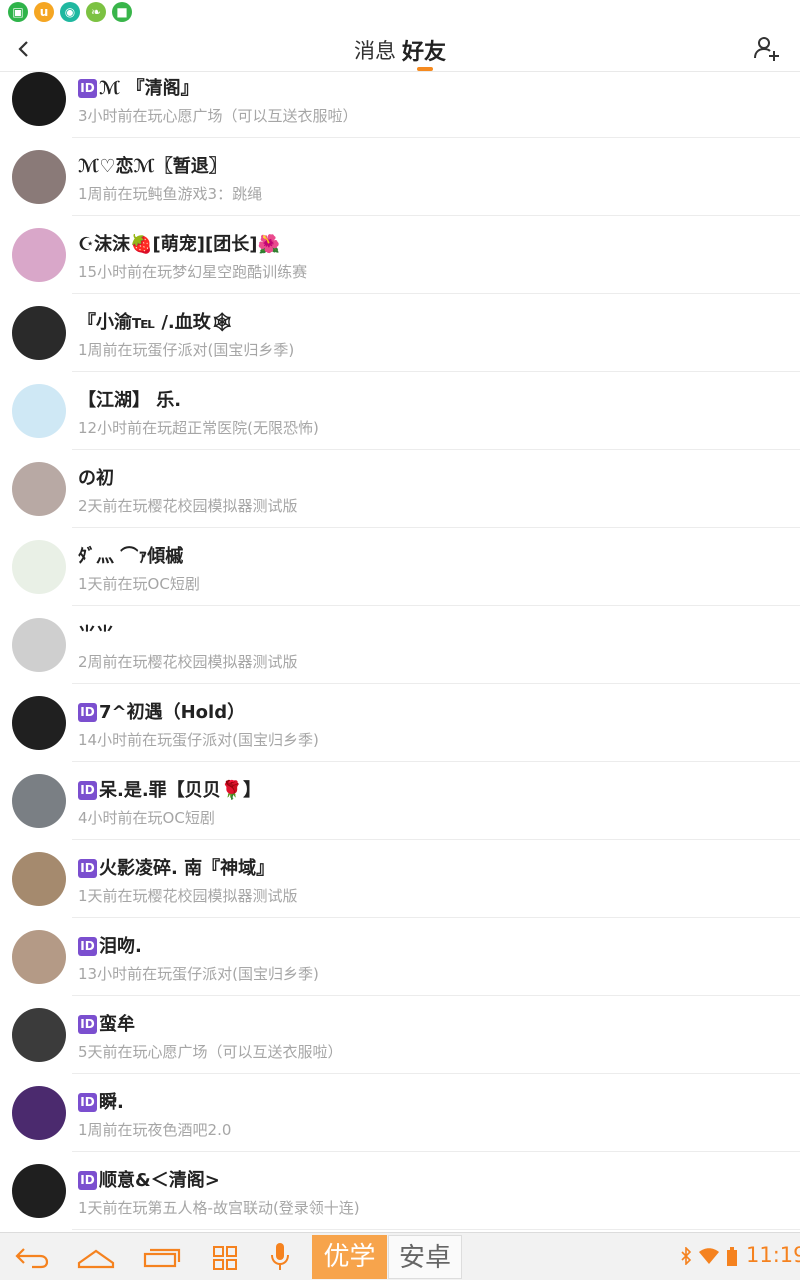  What do you see at coordinates (400, 1191) in the screenshot?
I see `friend-row: ID 顺意&＜清阁> 1天前在玩第五人格-故宫联动(登录领十连)` at bounding box center [400, 1191].